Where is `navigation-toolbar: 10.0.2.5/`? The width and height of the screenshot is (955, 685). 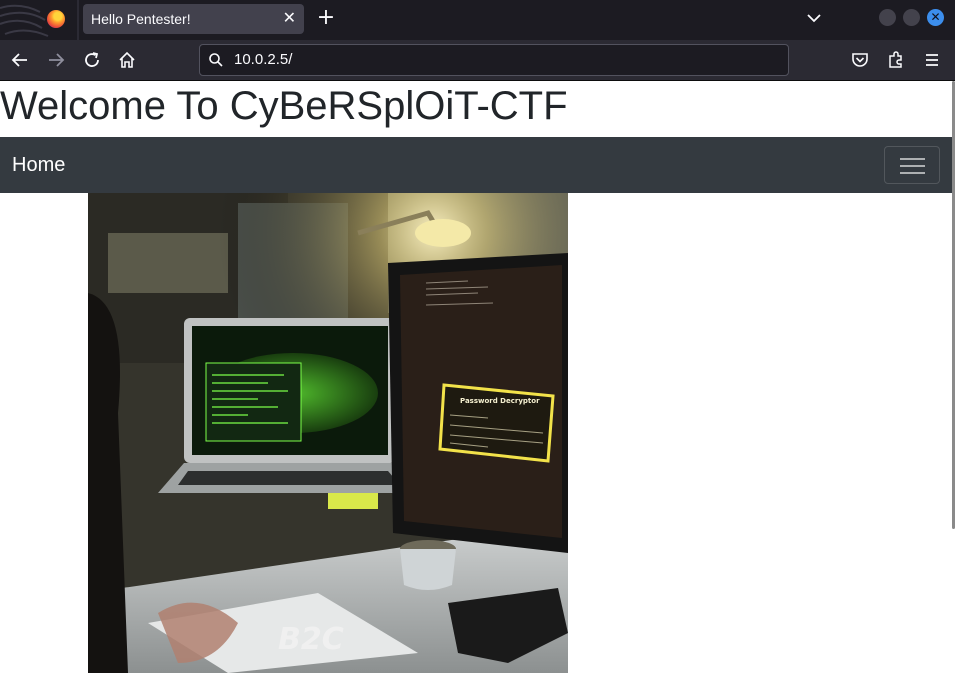 navigation-toolbar: 10.0.2.5/ is located at coordinates (477, 60).